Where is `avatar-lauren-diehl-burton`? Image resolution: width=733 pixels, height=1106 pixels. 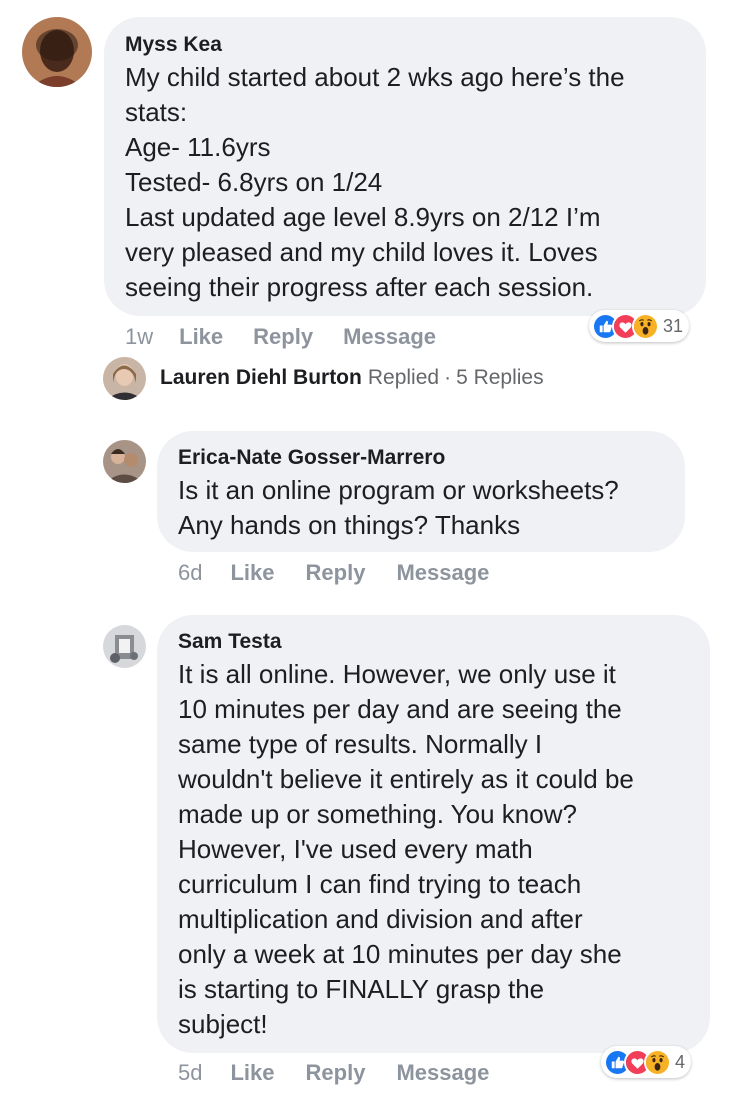
avatar-lauren-diehl-burton is located at coordinates (124, 378).